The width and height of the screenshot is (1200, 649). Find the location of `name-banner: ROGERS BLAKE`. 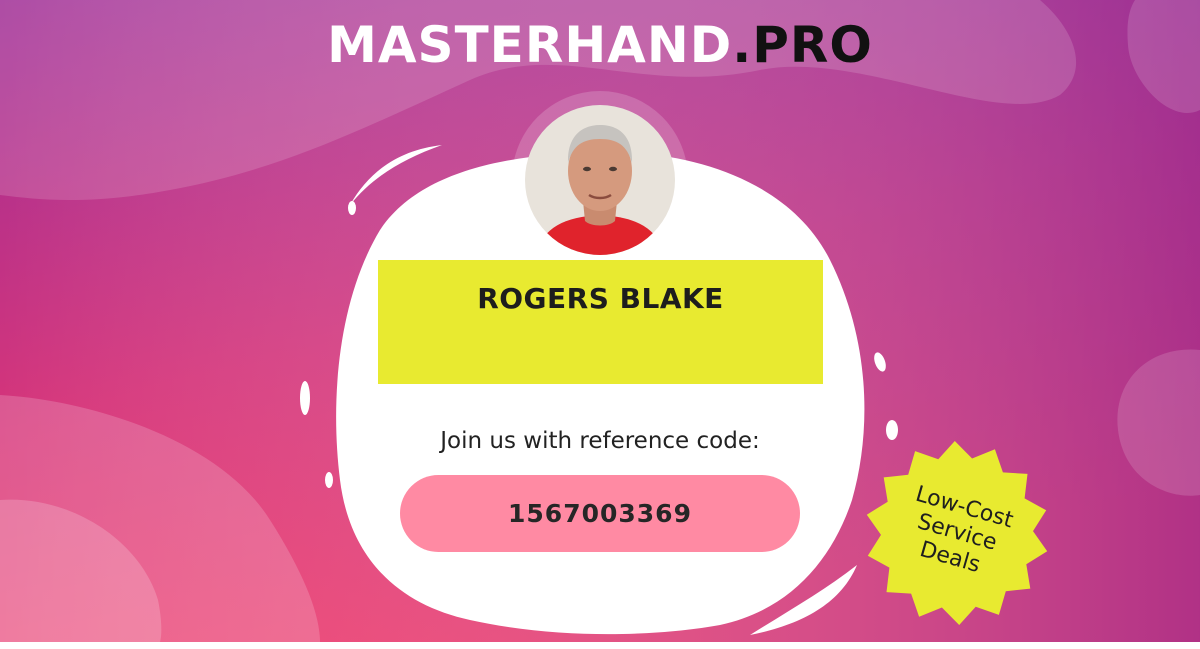

name-banner: ROGERS BLAKE is located at coordinates (600, 322).